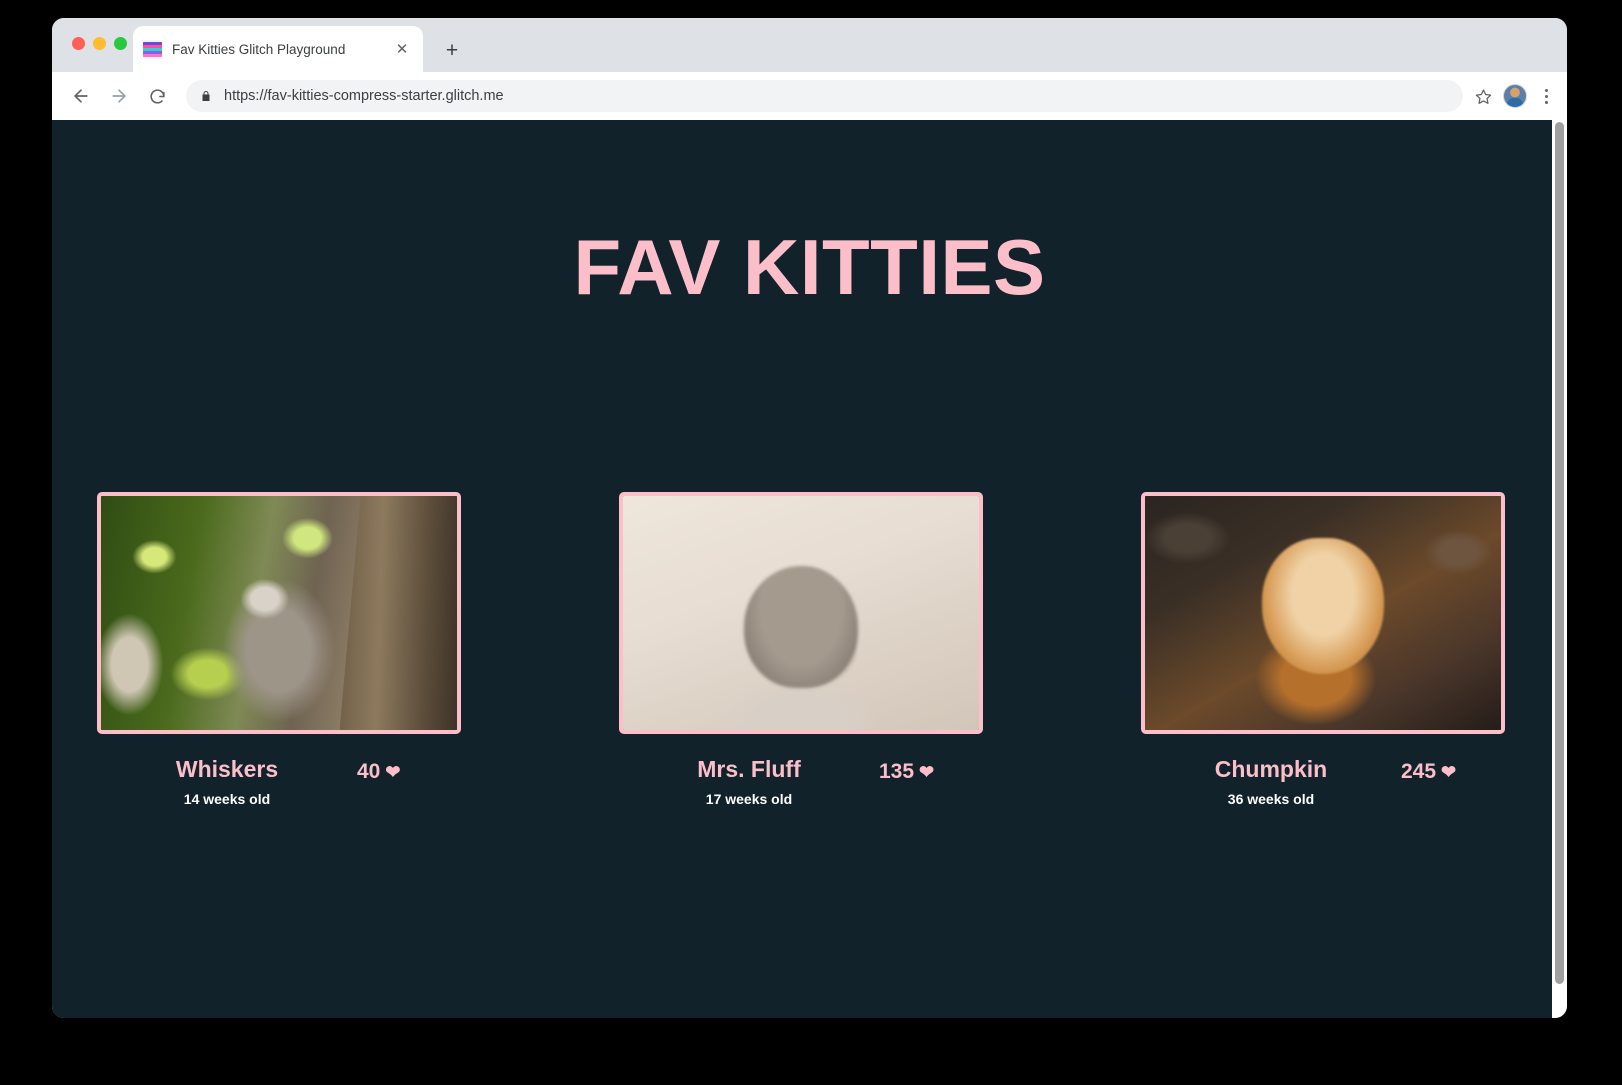  I want to click on kitty-photo-whiskers, so click(279, 613).